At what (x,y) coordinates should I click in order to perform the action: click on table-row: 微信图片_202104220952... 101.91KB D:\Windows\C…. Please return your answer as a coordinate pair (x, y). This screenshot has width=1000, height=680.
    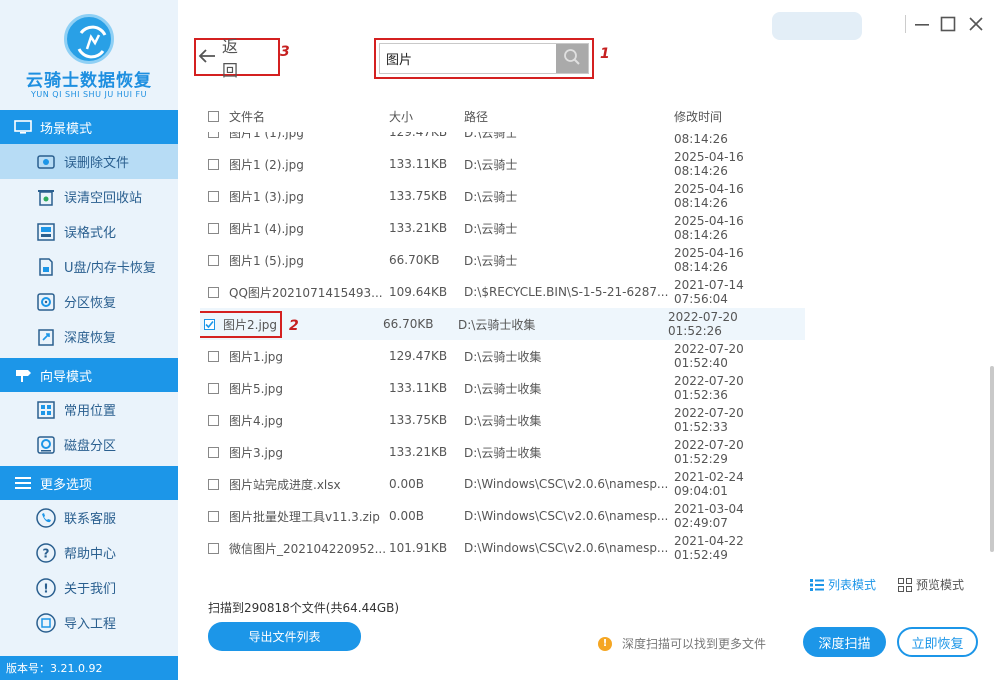
    Looking at the image, I should click on (502, 548).